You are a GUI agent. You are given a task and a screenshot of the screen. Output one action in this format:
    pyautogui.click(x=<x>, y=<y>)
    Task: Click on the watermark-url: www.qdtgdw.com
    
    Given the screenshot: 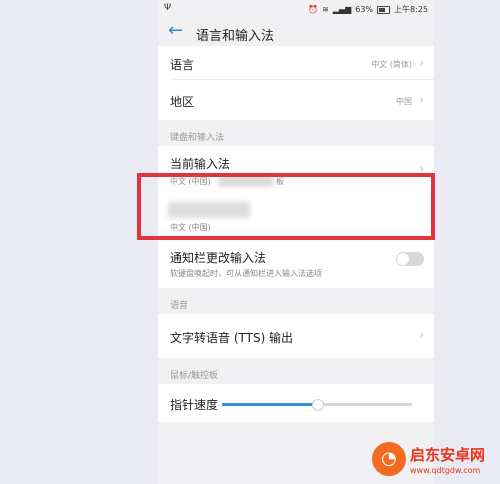 What is the action you would take?
    pyautogui.click(x=445, y=470)
    